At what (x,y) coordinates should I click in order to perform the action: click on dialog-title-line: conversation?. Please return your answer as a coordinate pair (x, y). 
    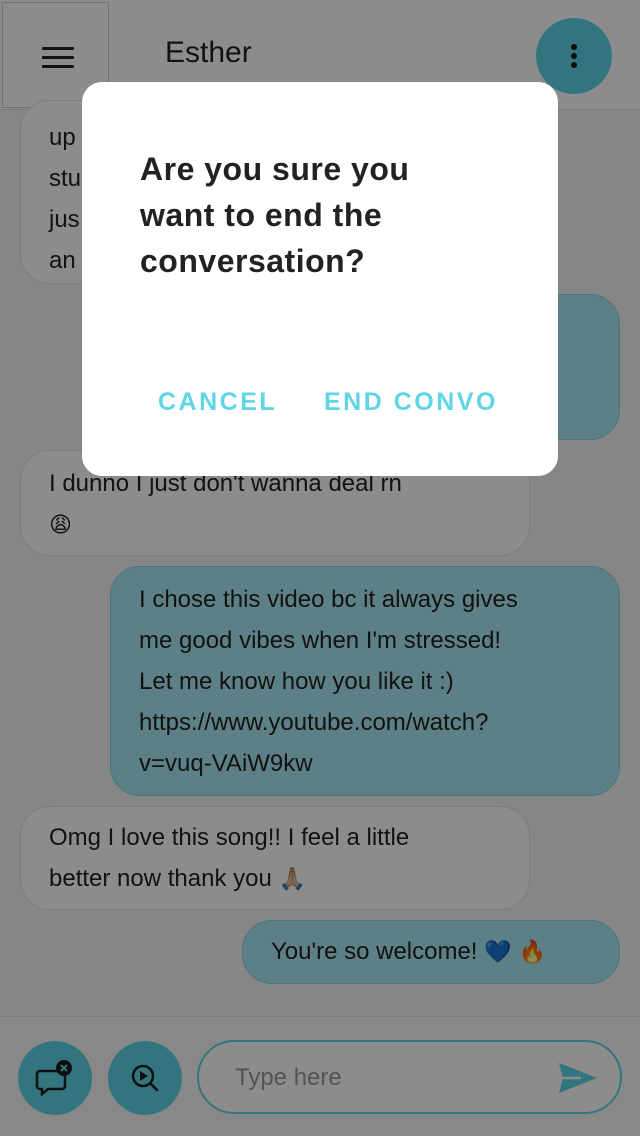
    Looking at the image, I should click on (253, 261).